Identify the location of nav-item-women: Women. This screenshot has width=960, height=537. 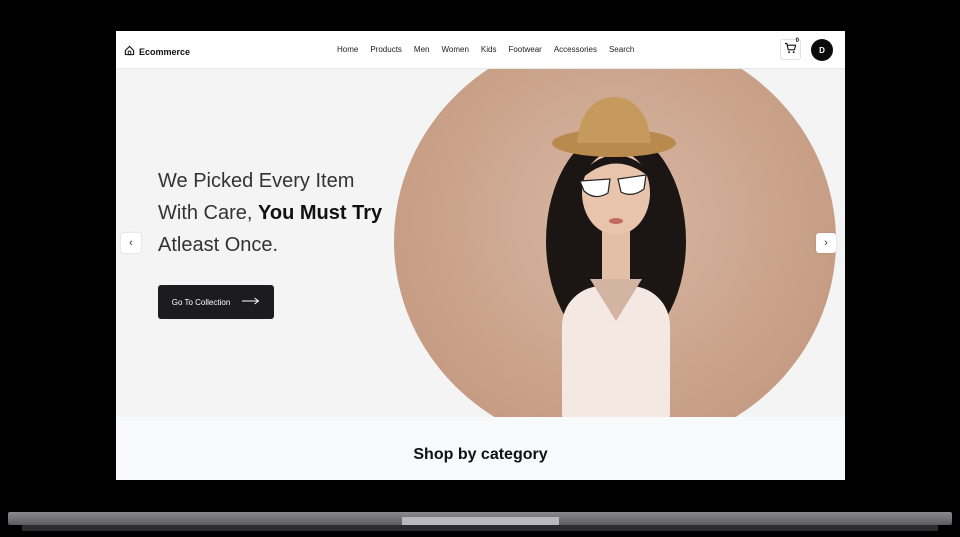
(454, 49).